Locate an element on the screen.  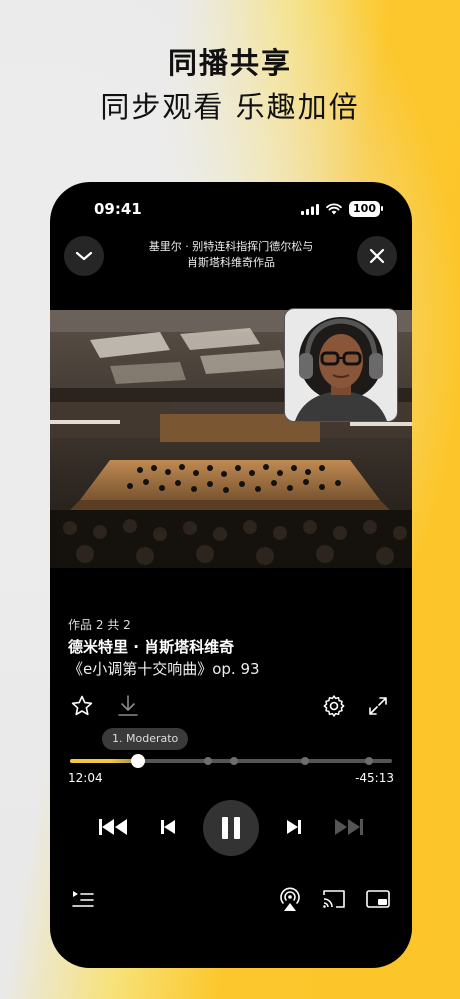
skip-back-work-icon is located at coordinates (113, 827).